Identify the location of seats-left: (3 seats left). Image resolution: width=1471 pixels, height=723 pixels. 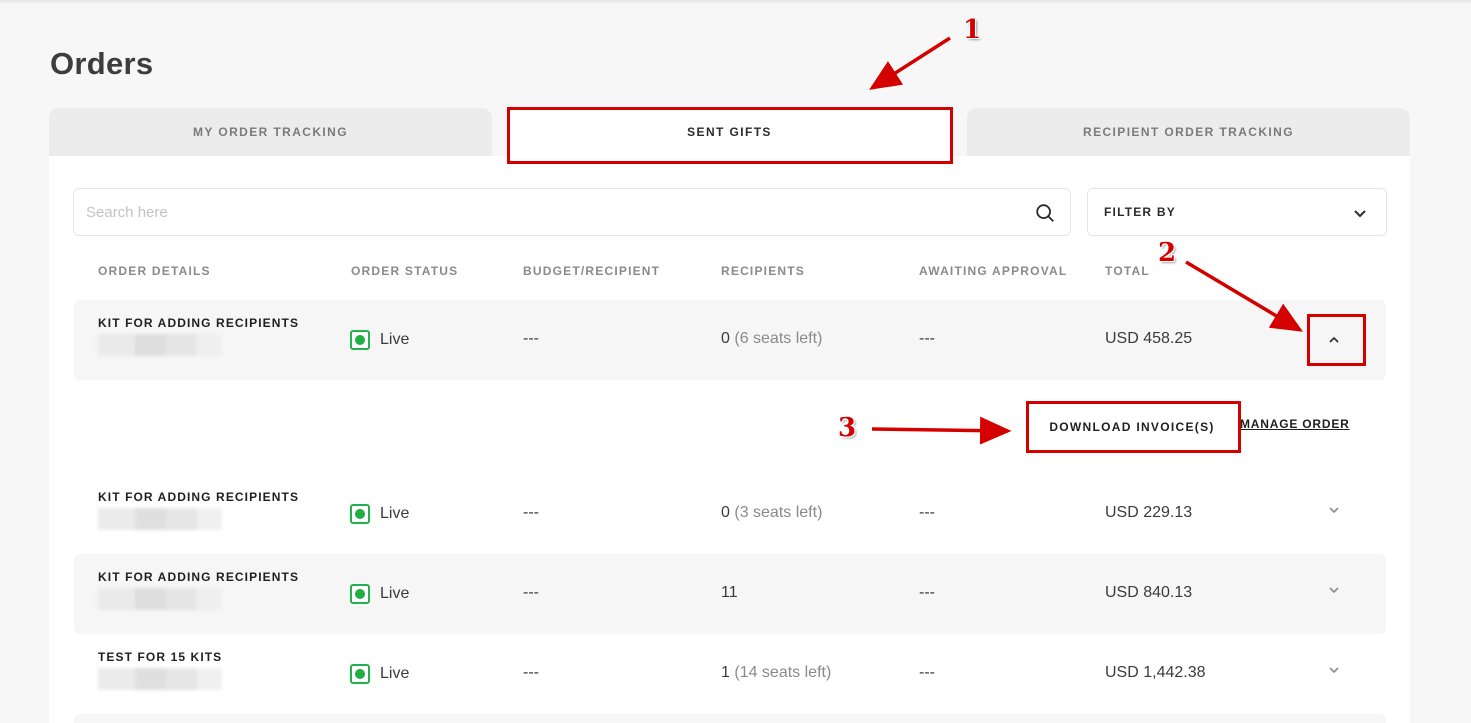
(778, 512).